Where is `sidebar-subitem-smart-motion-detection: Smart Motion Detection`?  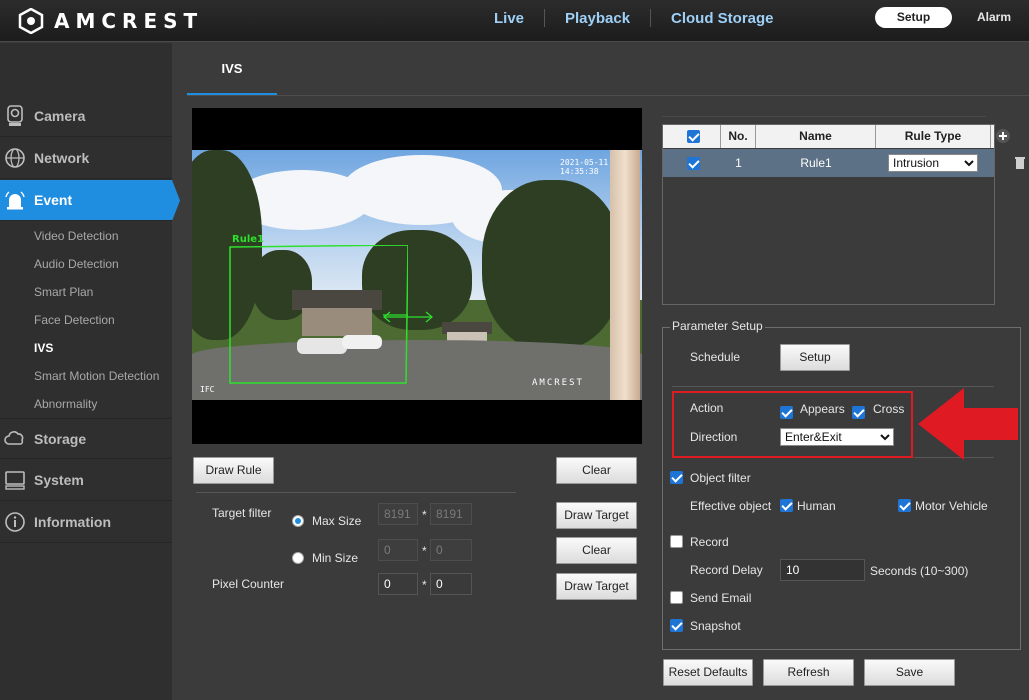
sidebar-subitem-smart-motion-detection: Smart Motion Detection is located at coordinates (96, 376).